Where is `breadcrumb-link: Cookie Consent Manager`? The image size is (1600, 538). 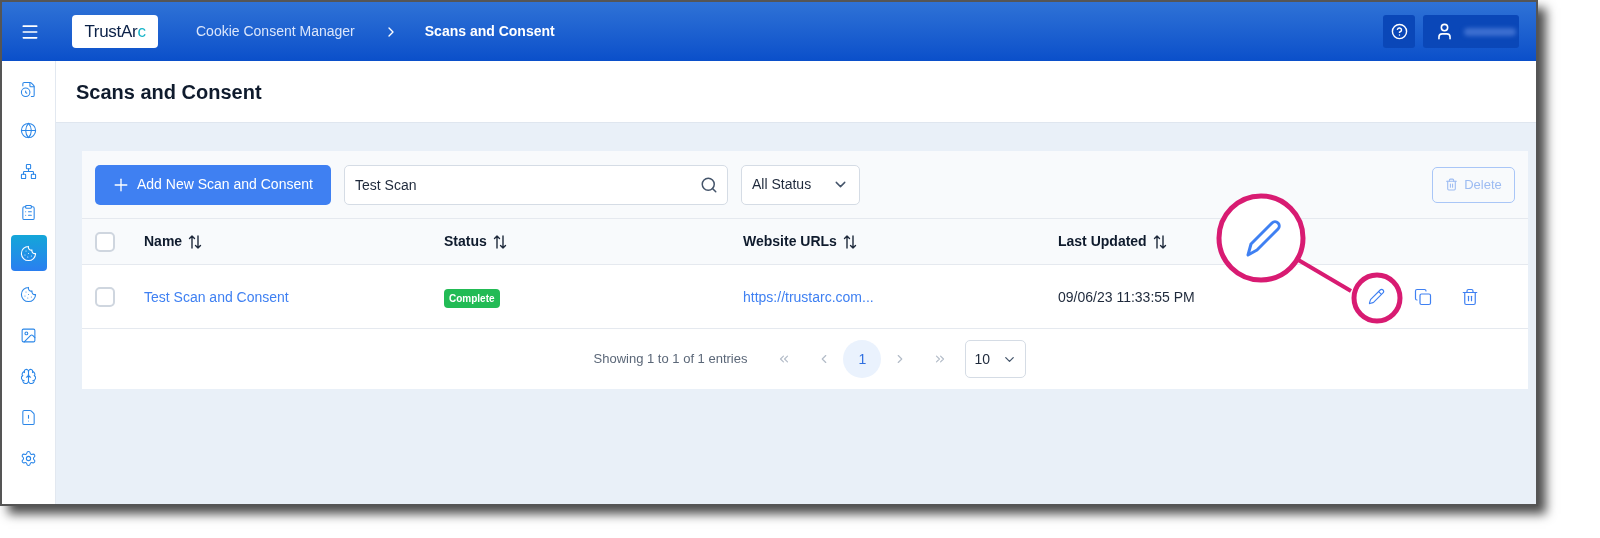
breadcrumb-link: Cookie Consent Manager is located at coordinates (275, 31).